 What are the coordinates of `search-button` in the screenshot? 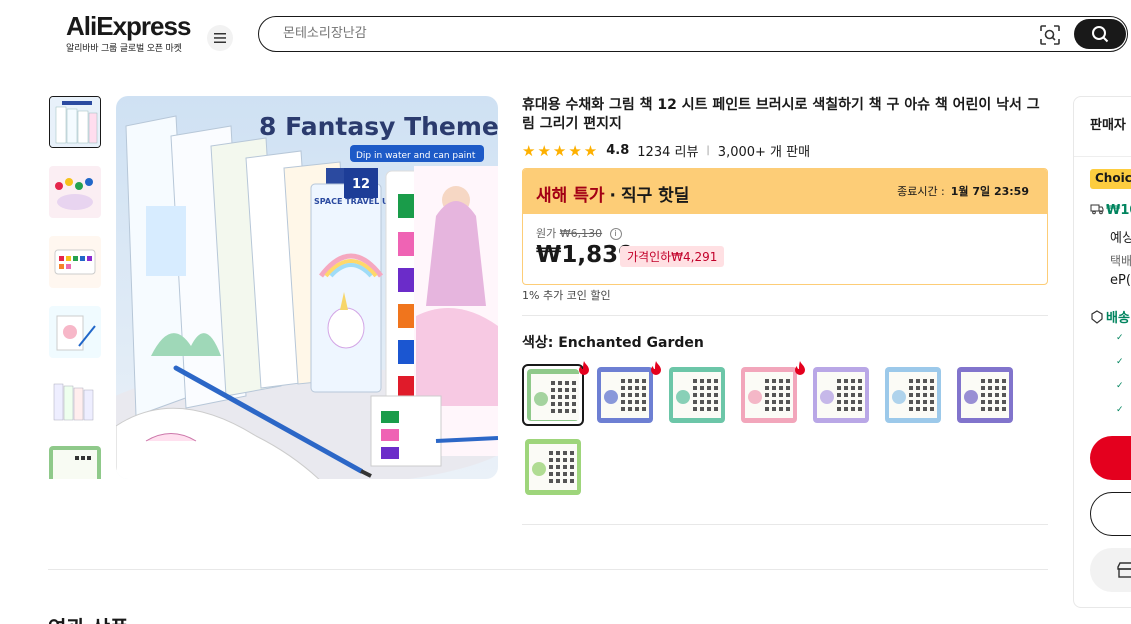 It's located at (1100, 34).